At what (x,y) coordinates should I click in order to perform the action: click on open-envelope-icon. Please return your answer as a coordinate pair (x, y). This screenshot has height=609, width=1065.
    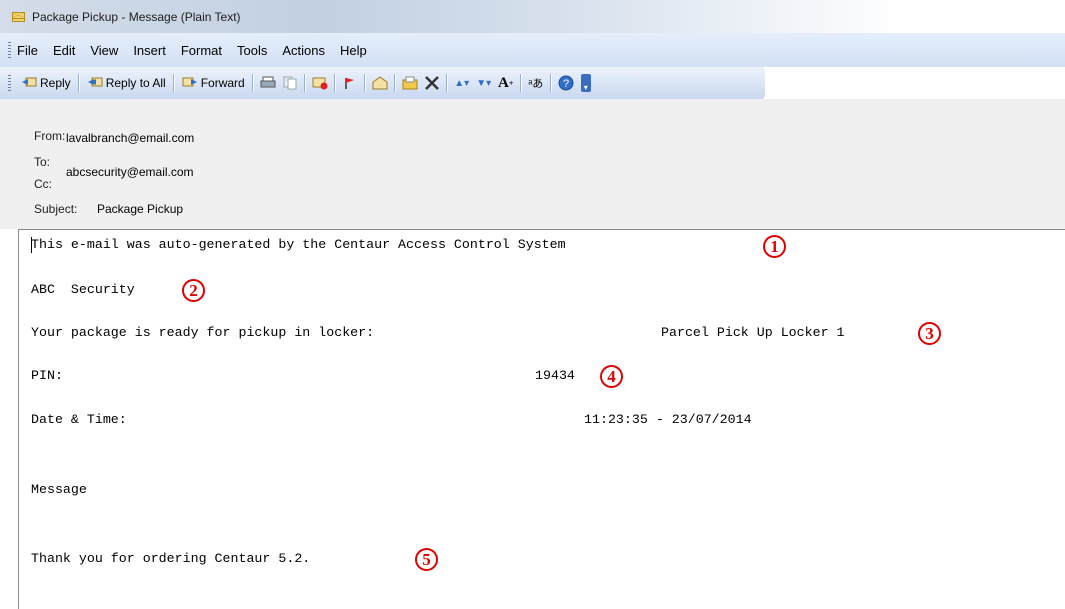
    Looking at the image, I should click on (380, 83).